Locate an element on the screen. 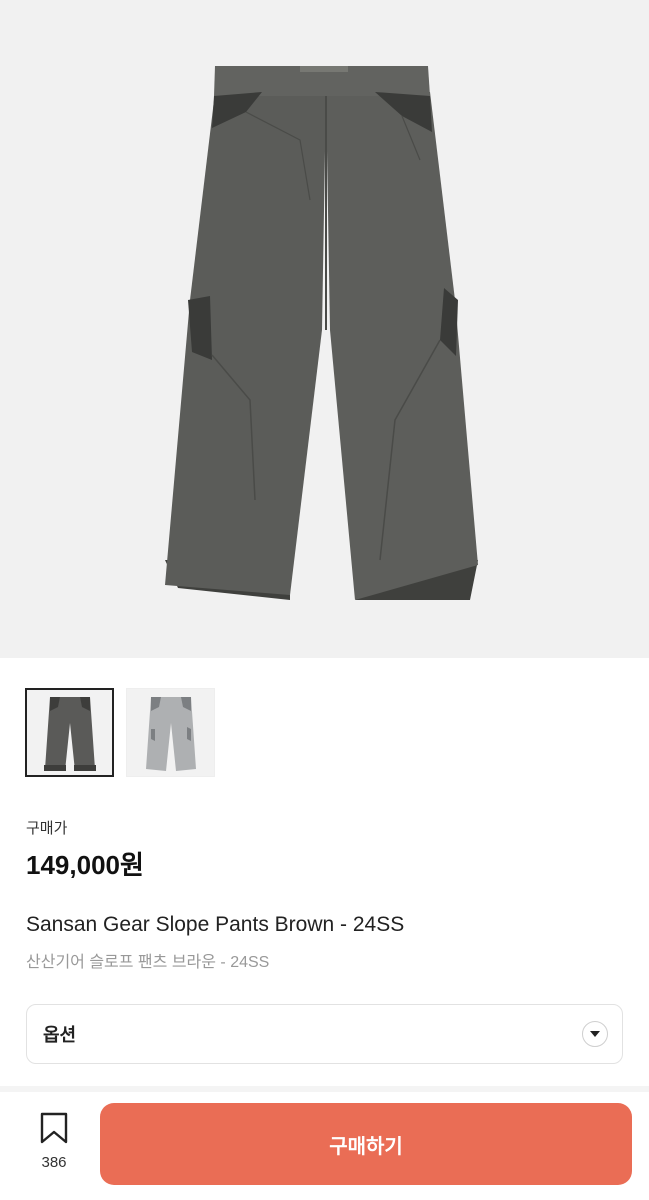  thumbnail-light-grey is located at coordinates (170, 732).